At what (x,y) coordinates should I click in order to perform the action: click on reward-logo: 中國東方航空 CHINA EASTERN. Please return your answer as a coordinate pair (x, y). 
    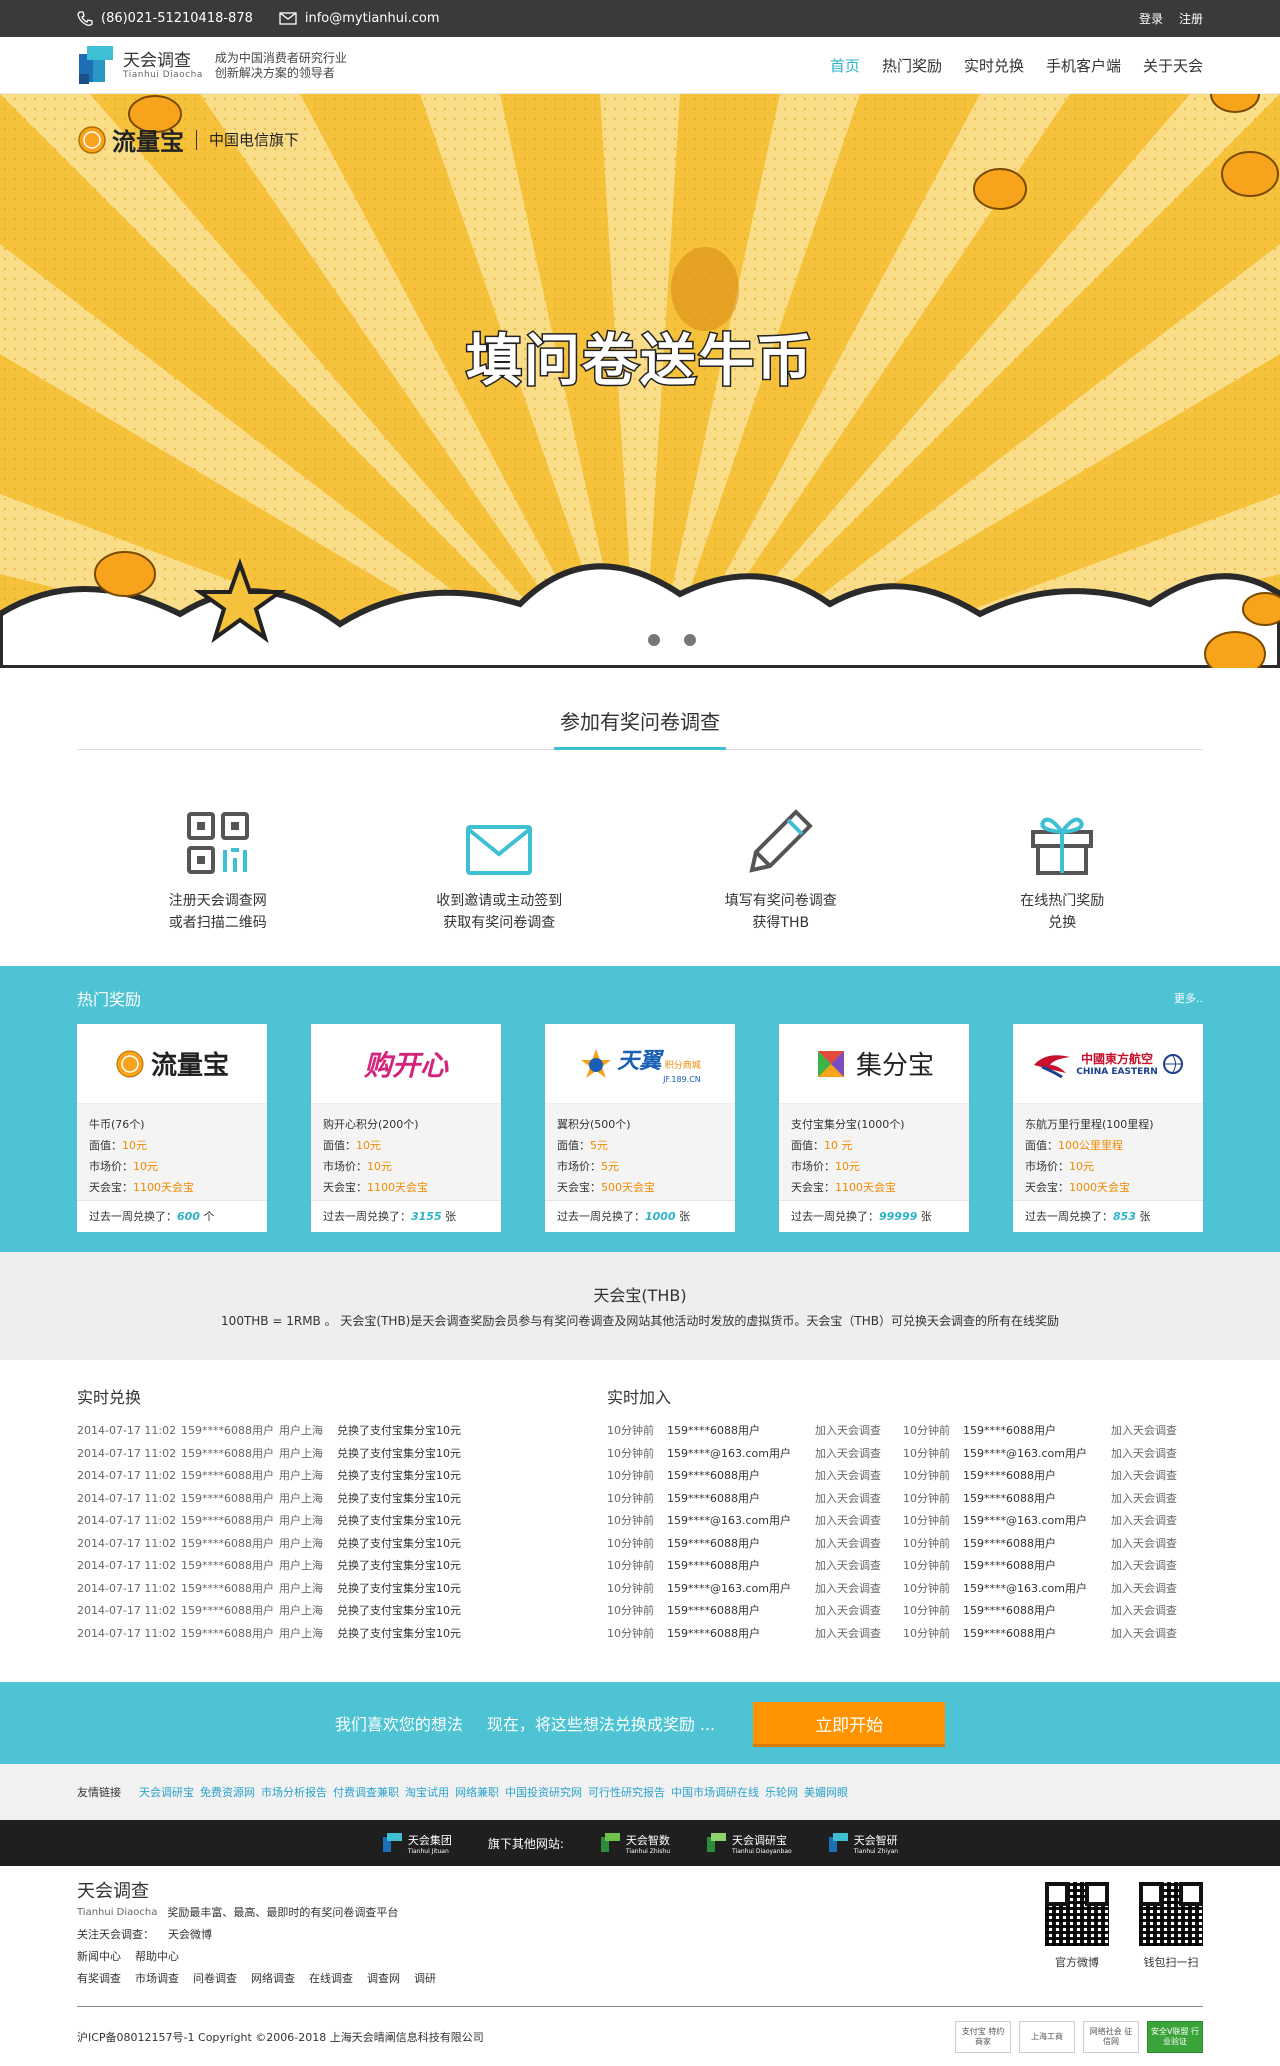
    Looking at the image, I should click on (1108, 1064).